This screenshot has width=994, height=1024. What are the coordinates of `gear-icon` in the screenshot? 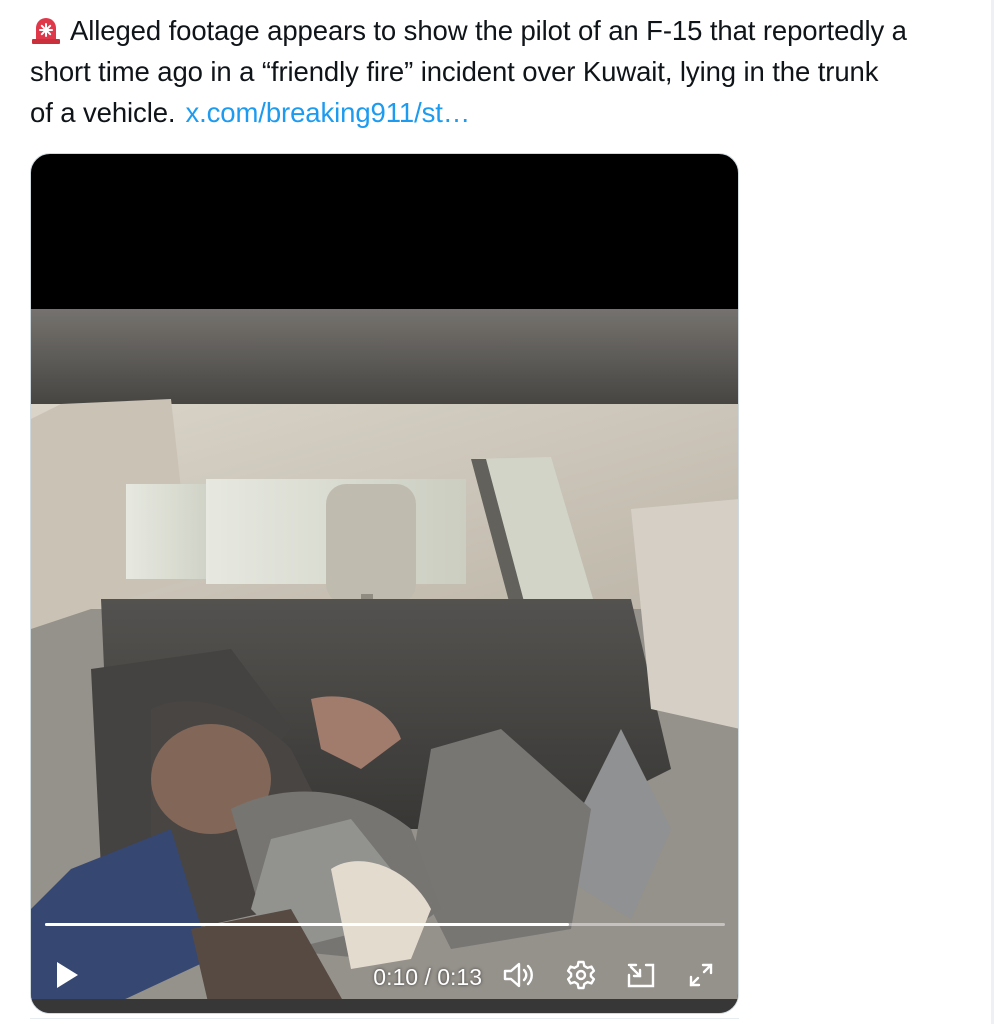 It's located at (581, 977).